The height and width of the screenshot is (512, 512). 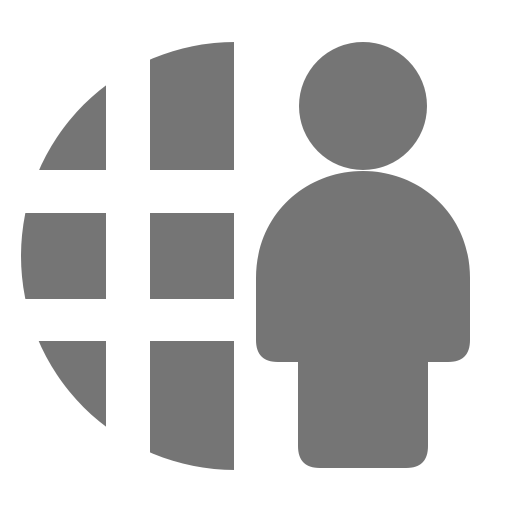 I want to click on person-head, so click(x=363, y=106).